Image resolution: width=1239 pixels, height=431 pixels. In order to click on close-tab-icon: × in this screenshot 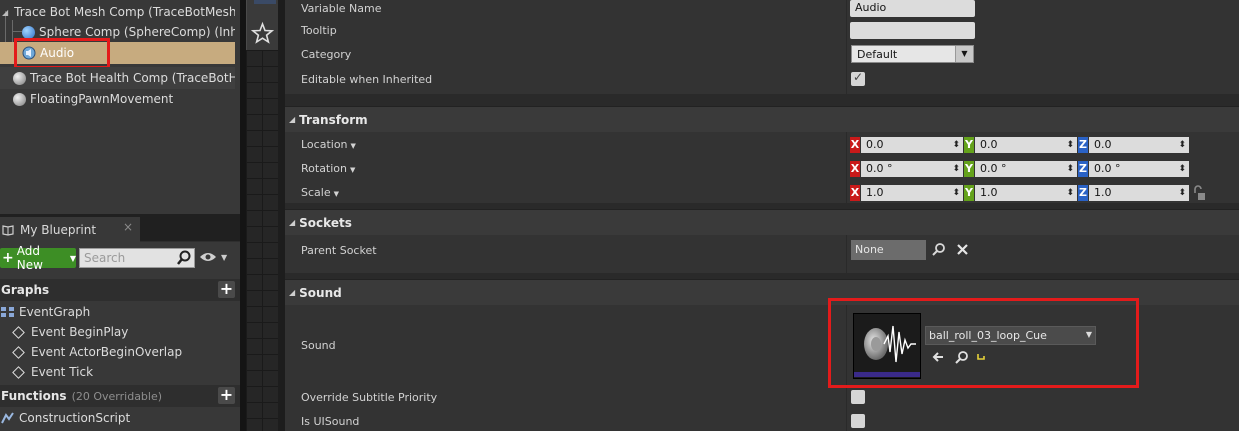, I will do `click(128, 227)`.